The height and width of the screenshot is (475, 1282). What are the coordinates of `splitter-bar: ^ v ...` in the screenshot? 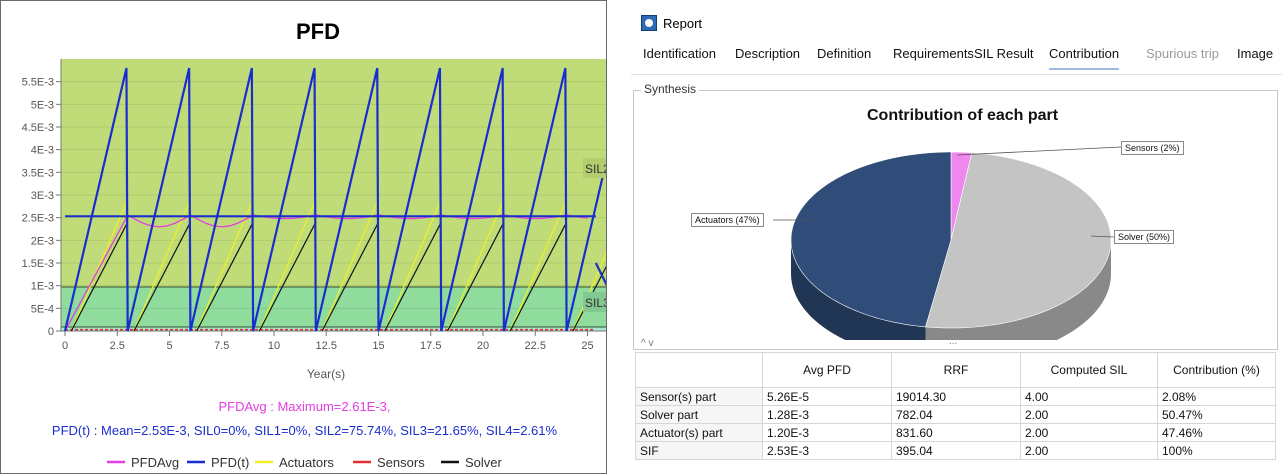 It's located at (956, 344).